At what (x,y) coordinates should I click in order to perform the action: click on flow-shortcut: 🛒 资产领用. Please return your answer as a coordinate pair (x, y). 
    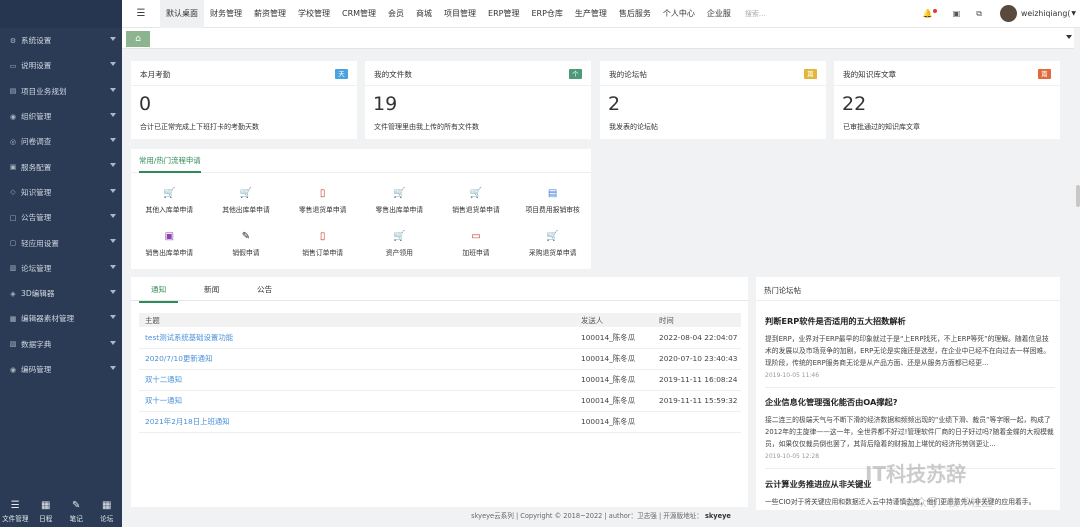
    Looking at the image, I should click on (399, 243).